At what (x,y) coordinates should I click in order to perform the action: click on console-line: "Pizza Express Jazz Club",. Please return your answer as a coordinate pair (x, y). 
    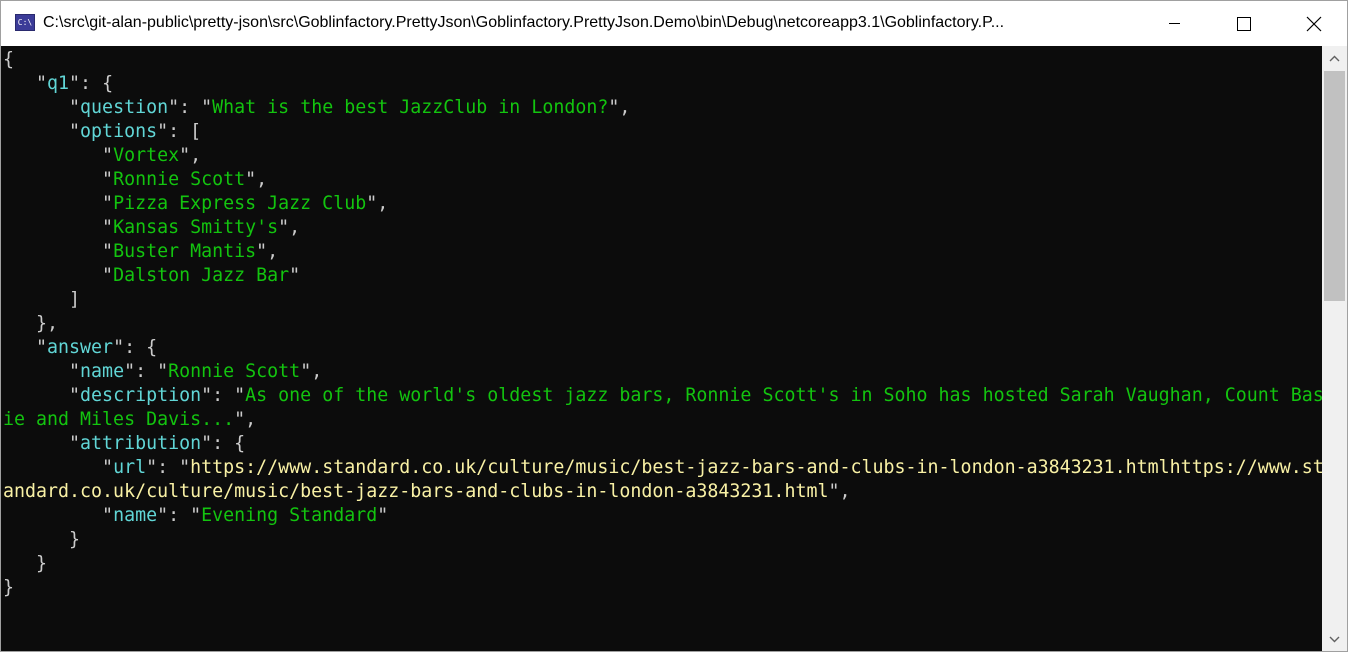
    Looking at the image, I should click on (195, 204).